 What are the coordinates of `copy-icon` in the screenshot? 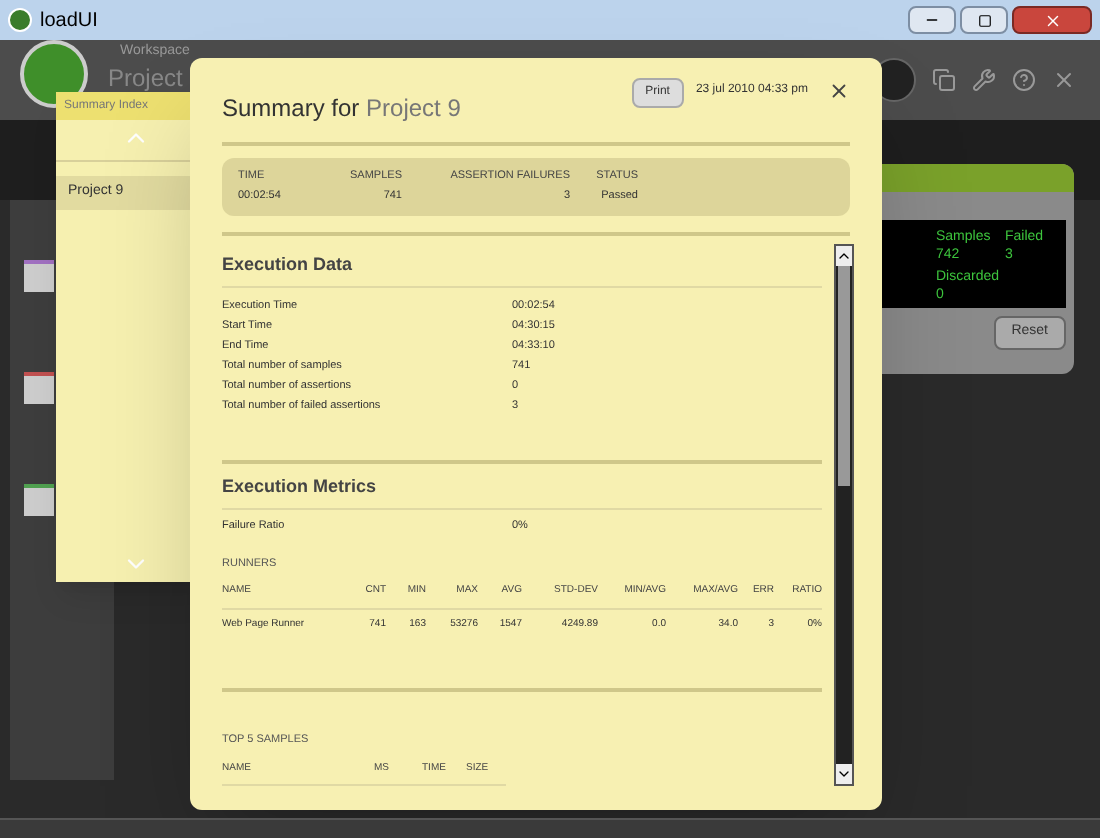 It's located at (944, 80).